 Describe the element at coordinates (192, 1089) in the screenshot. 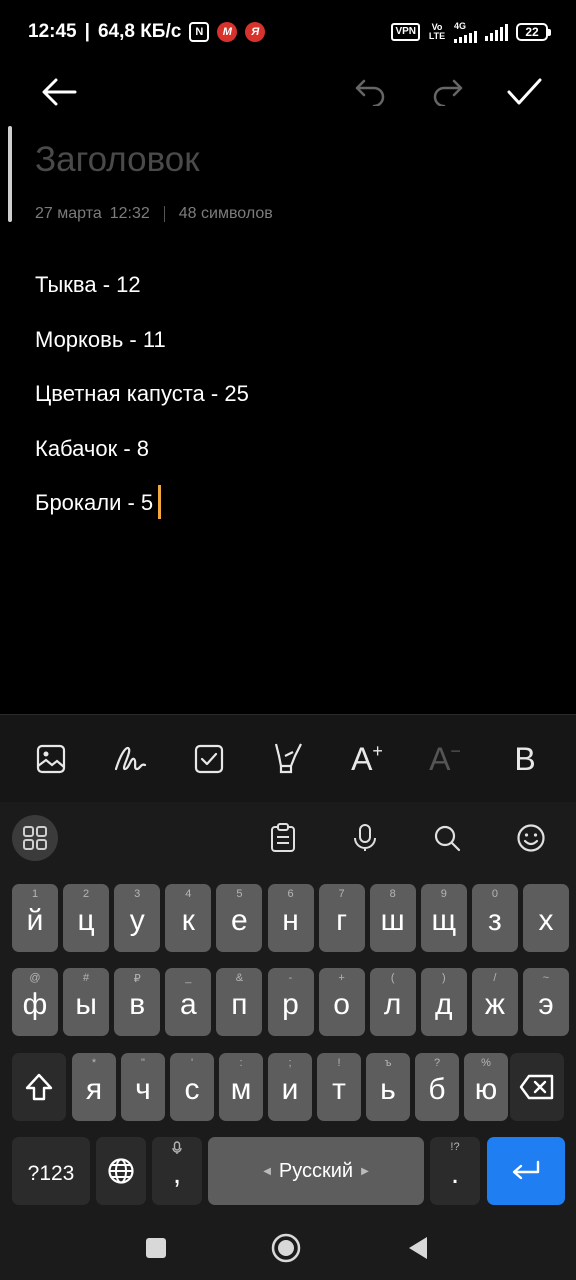

I see `key-label: с` at that location.